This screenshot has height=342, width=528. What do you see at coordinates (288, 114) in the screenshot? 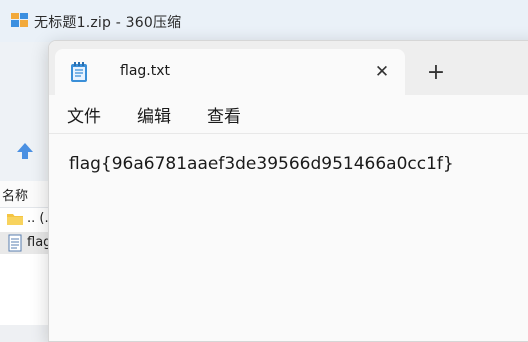
I see `menu-bar: 文件 编辑 查看` at bounding box center [288, 114].